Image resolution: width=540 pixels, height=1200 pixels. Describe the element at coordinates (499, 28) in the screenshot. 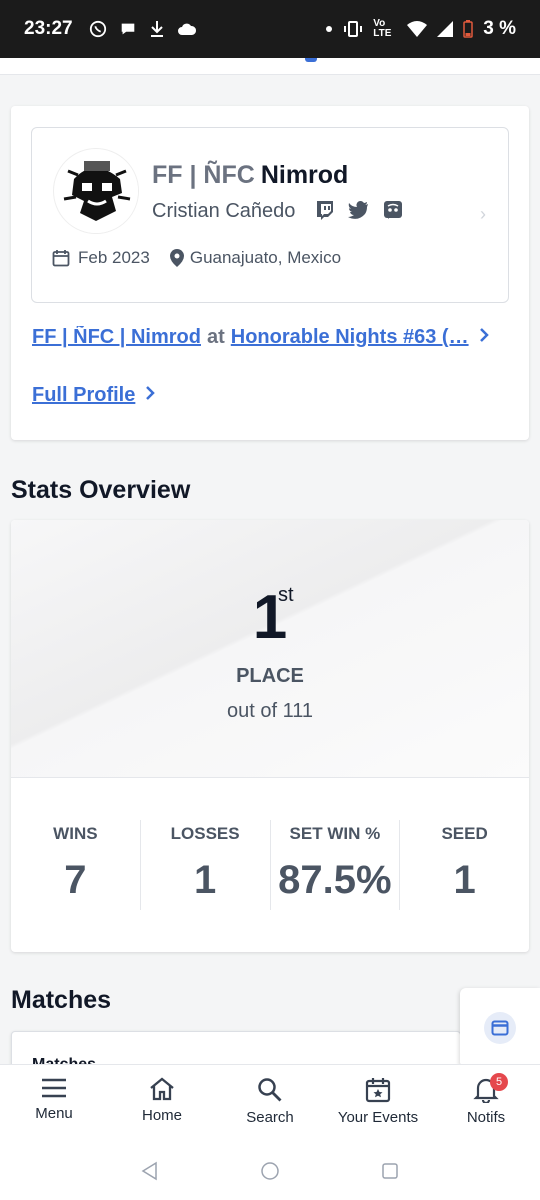

I see `battery-percent: 3 %` at that location.